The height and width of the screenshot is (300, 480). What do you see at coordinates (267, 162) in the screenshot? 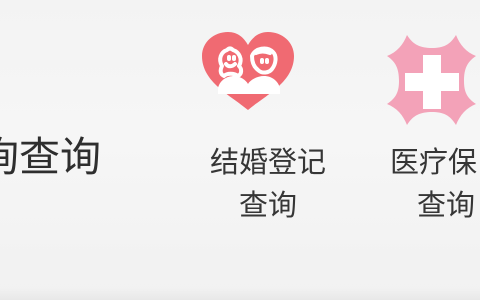
I see `marriage-query-title-line1: 结婚登记` at bounding box center [267, 162].